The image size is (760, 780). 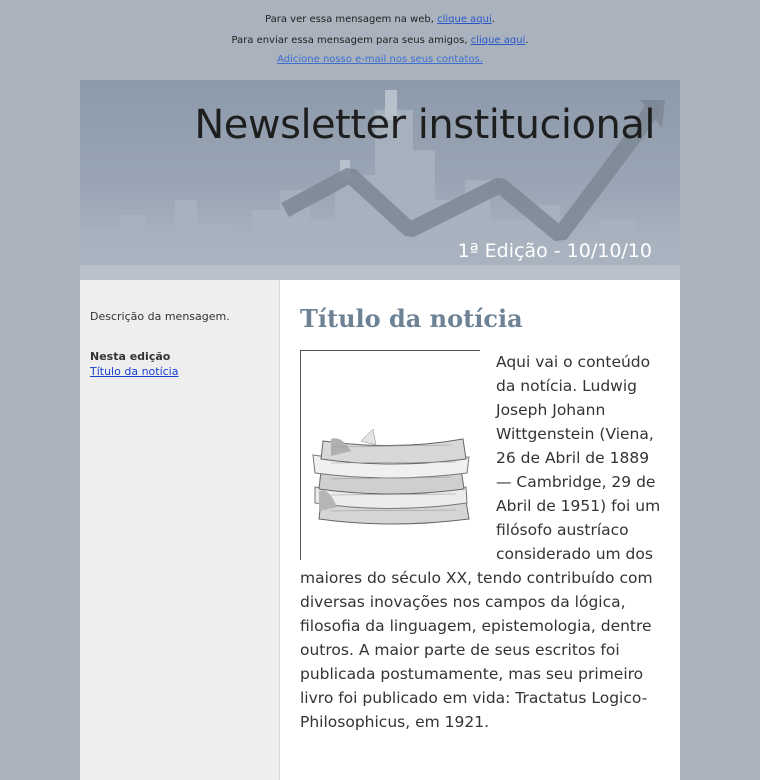 I want to click on add-contact-note: Adicione nosso e-mail nos seus contatos., so click(x=380, y=60).